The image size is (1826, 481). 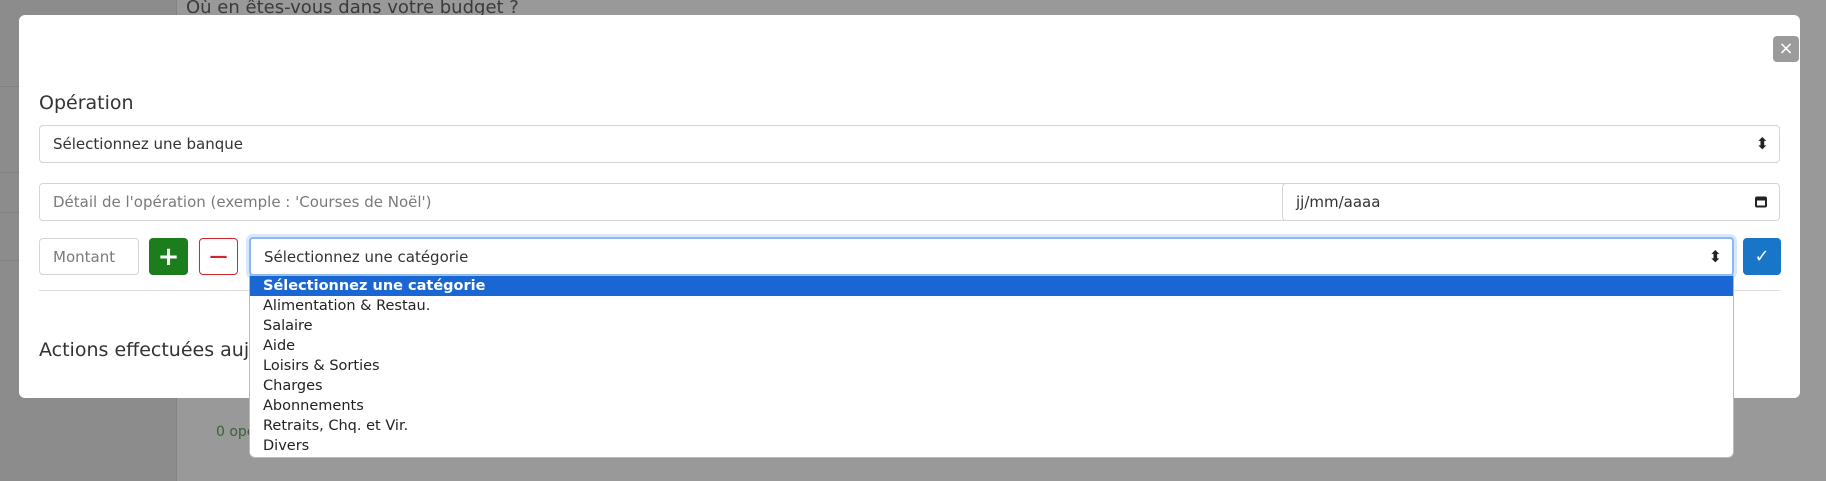 What do you see at coordinates (86, 103) in the screenshot?
I see `section-title: Opération` at bounding box center [86, 103].